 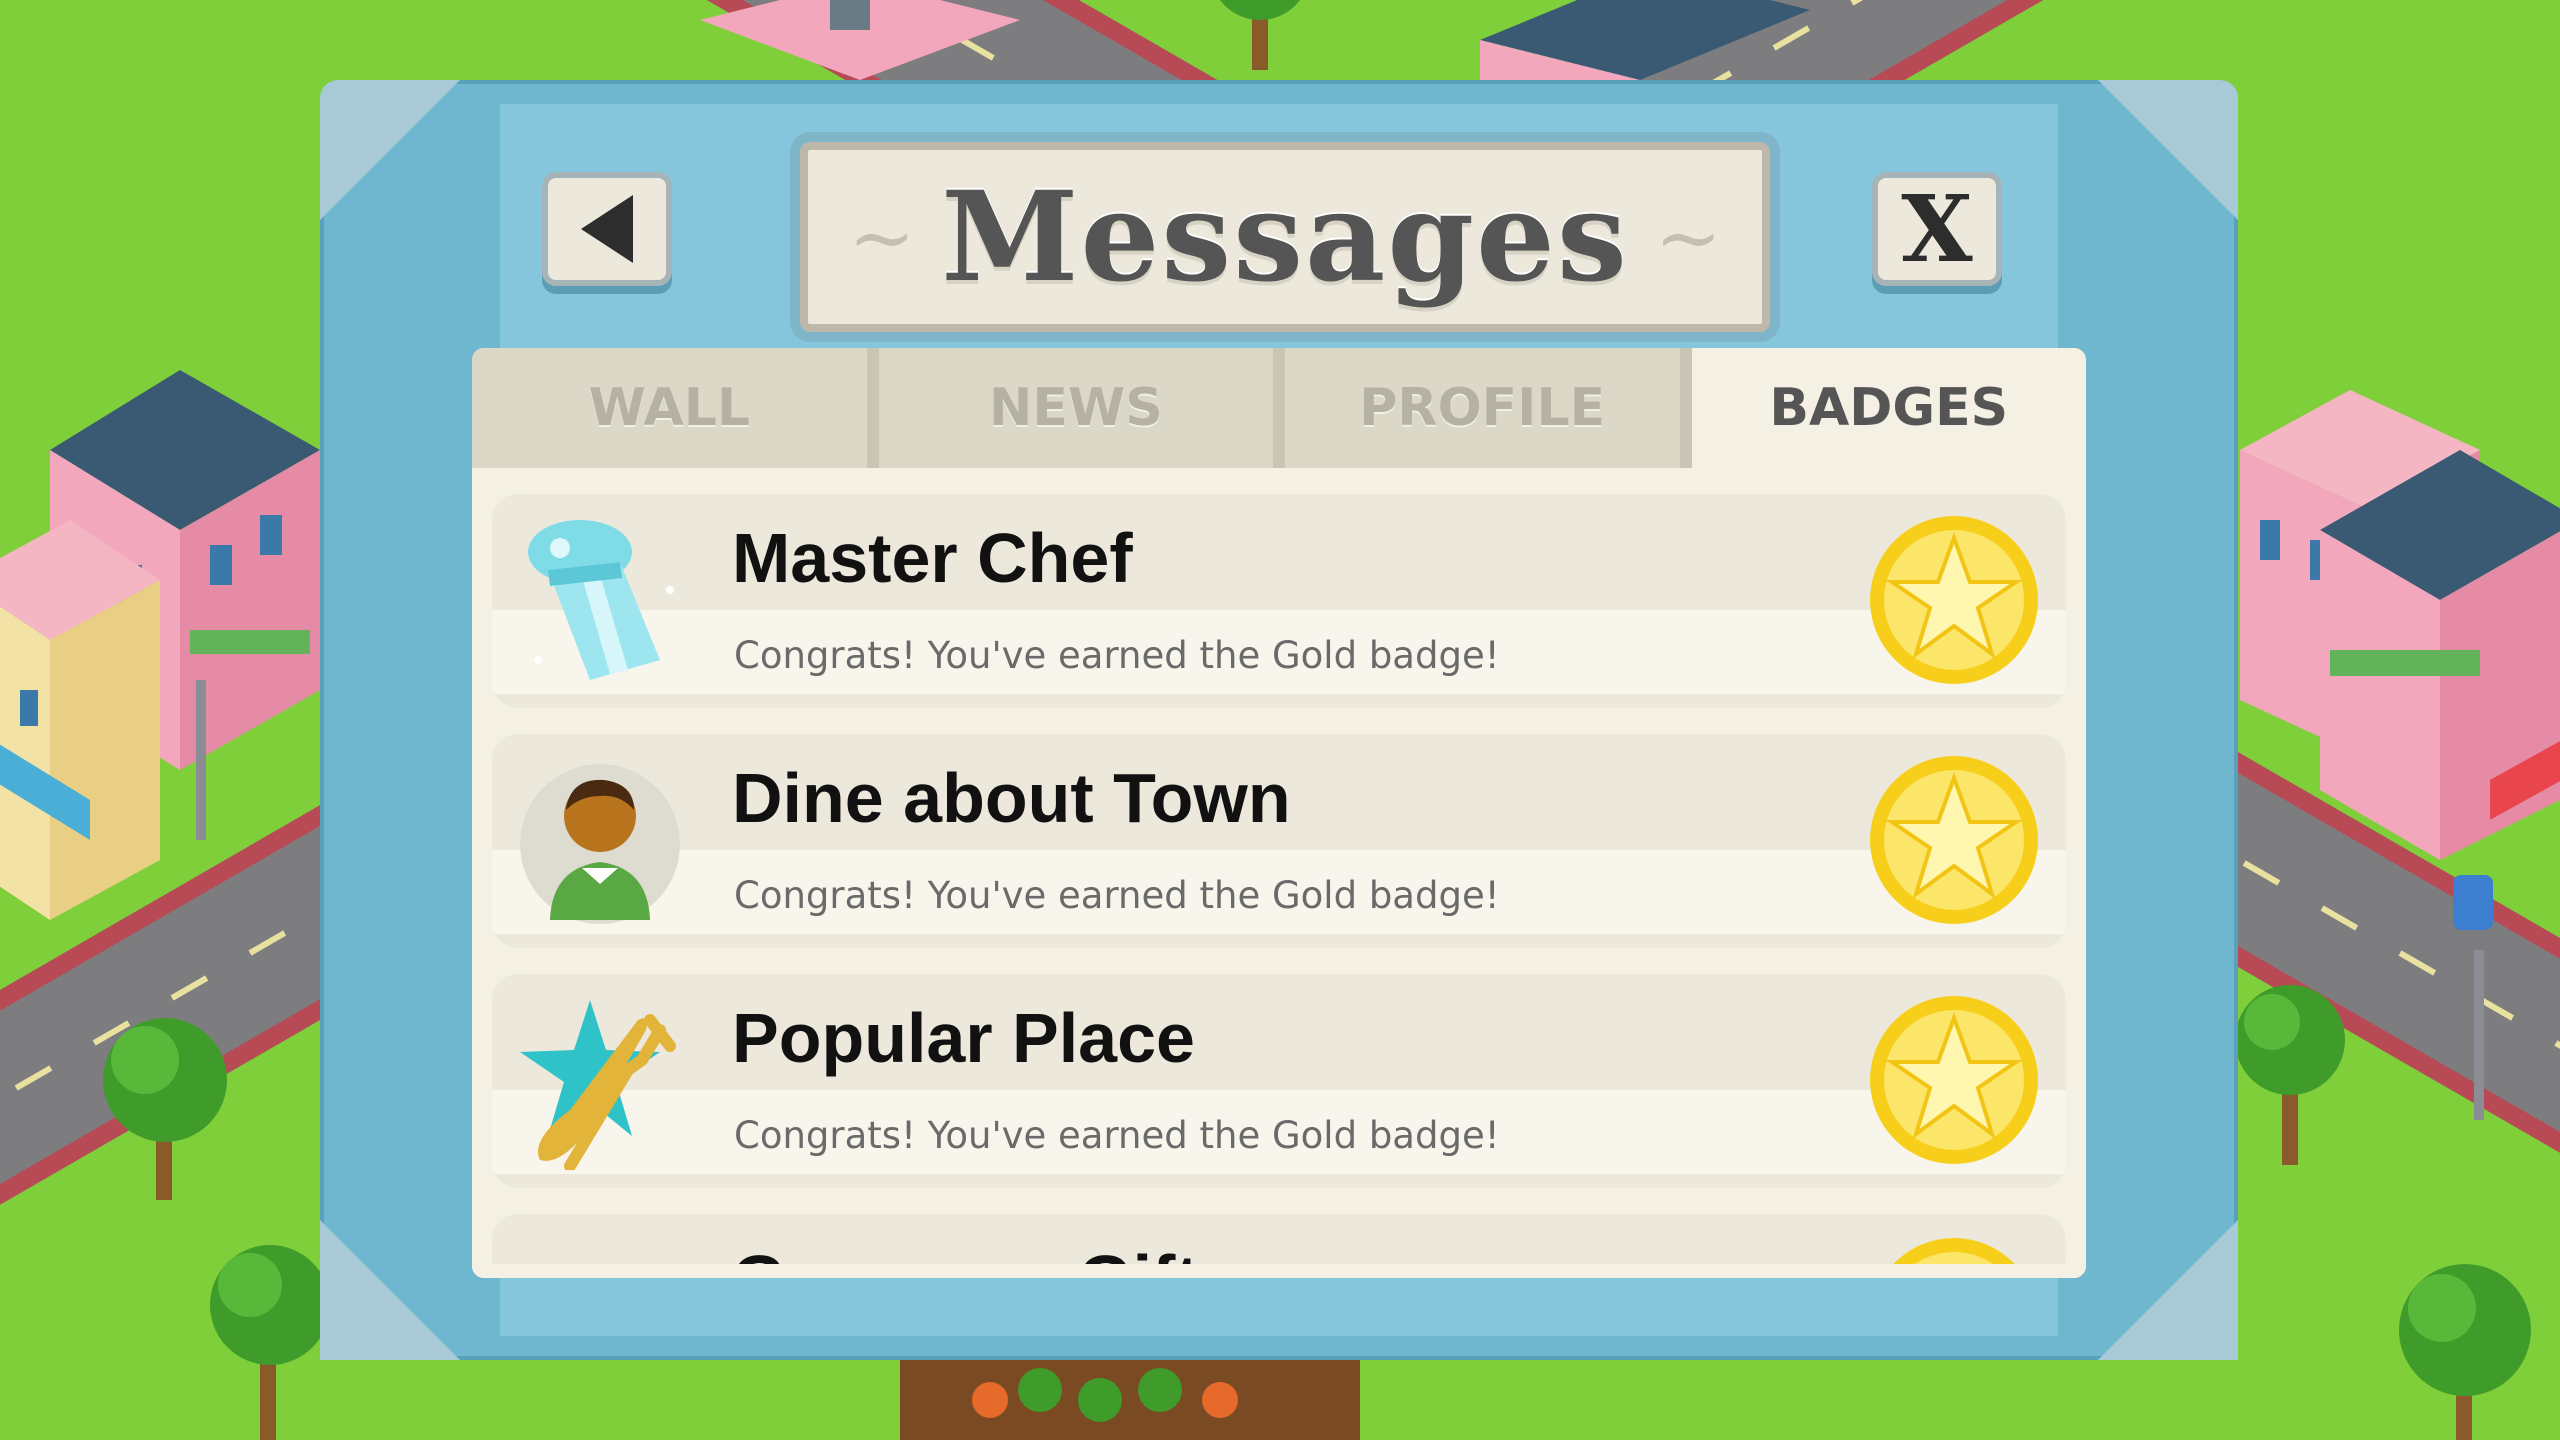 I want to click on close-button: X, so click(x=1937, y=229).